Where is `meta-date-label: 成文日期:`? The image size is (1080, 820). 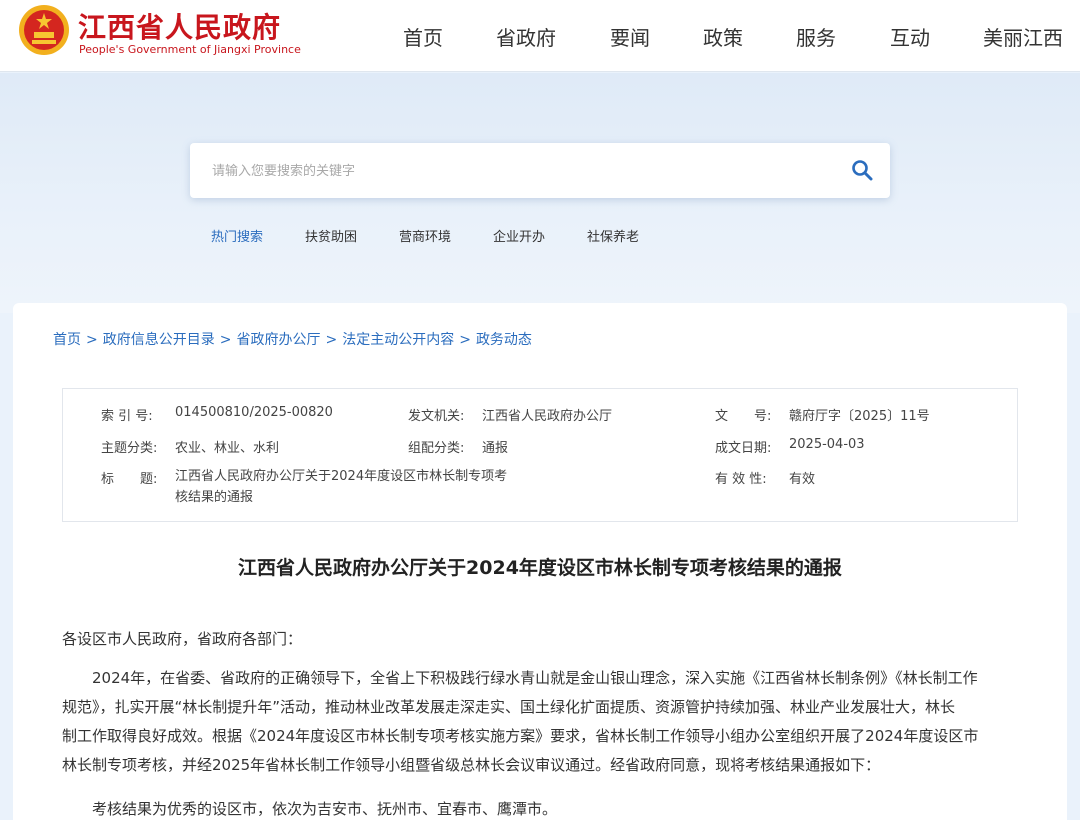 meta-date-label: 成文日期: is located at coordinates (743, 448).